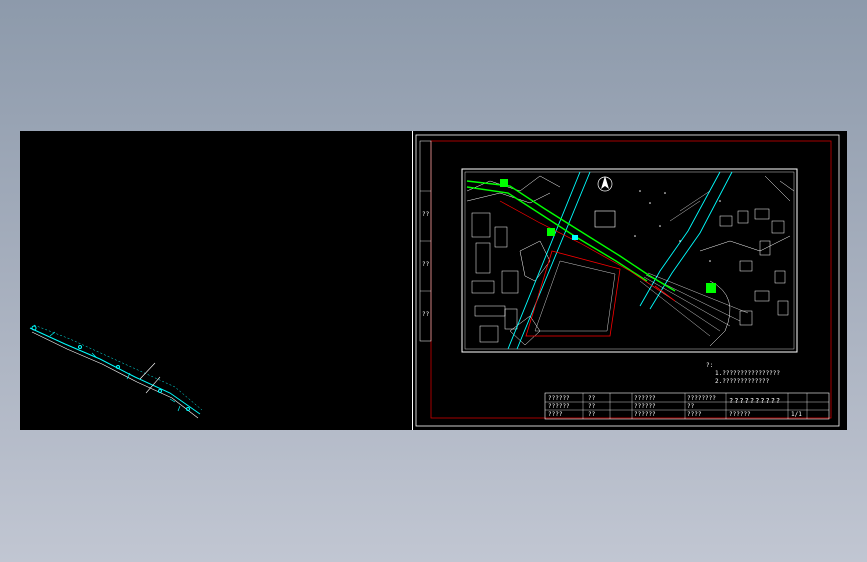  Describe the element at coordinates (592, 414) in the screenshot. I see `title-mid-label-3: ??` at that location.